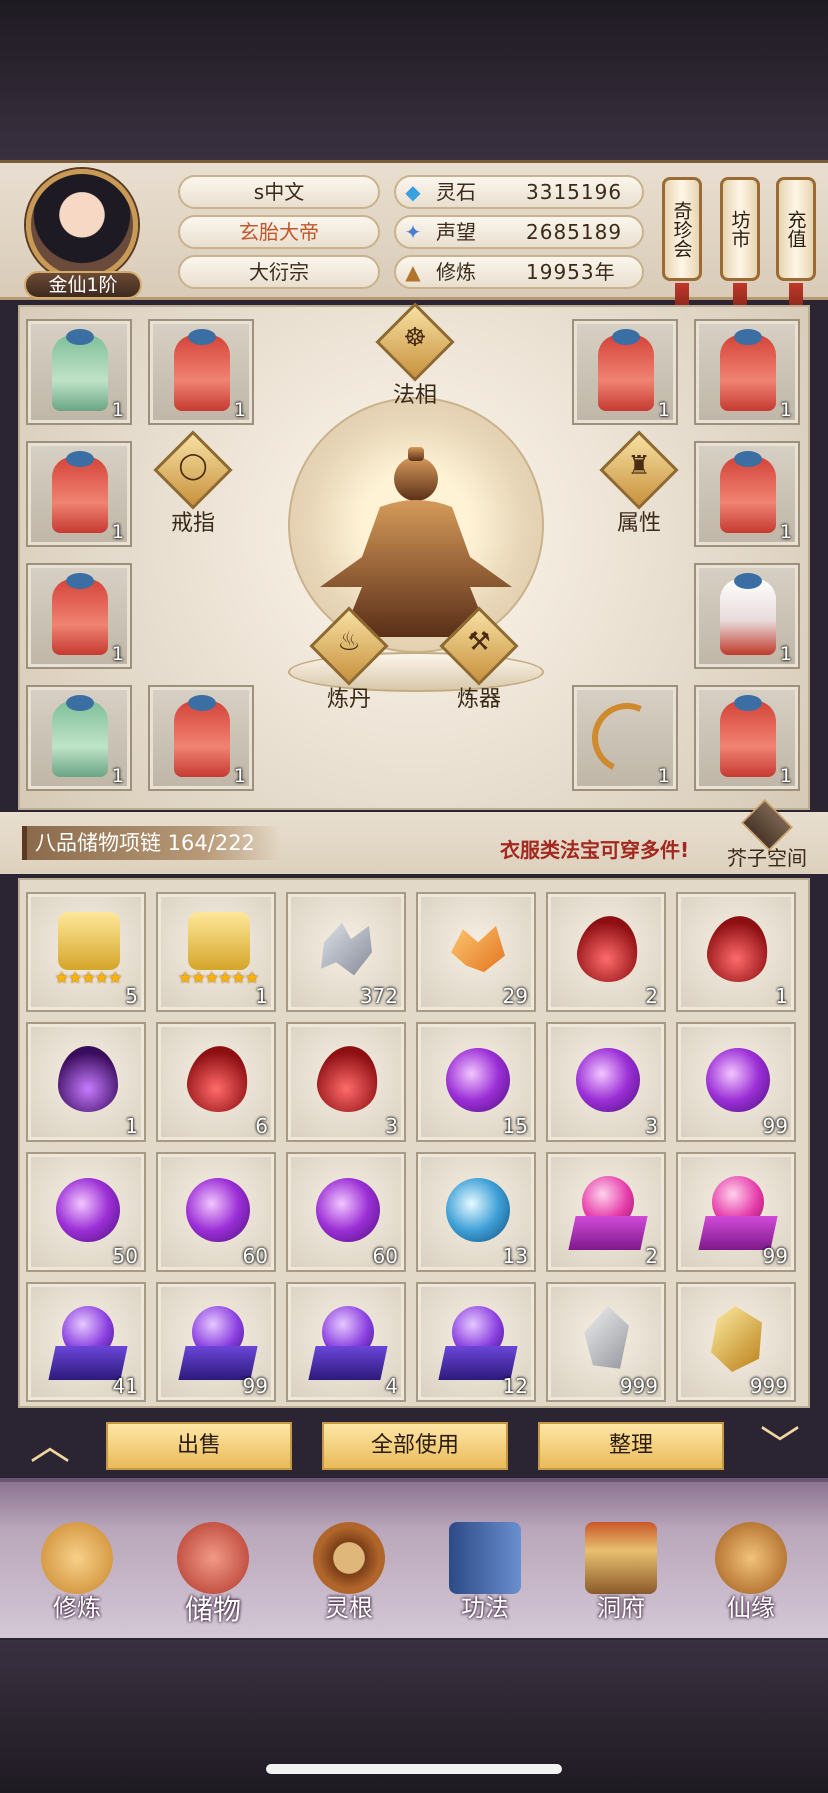 The height and width of the screenshot is (1793, 828). Describe the element at coordinates (86, 1342) in the screenshot. I see `inventory-item: 41` at that location.